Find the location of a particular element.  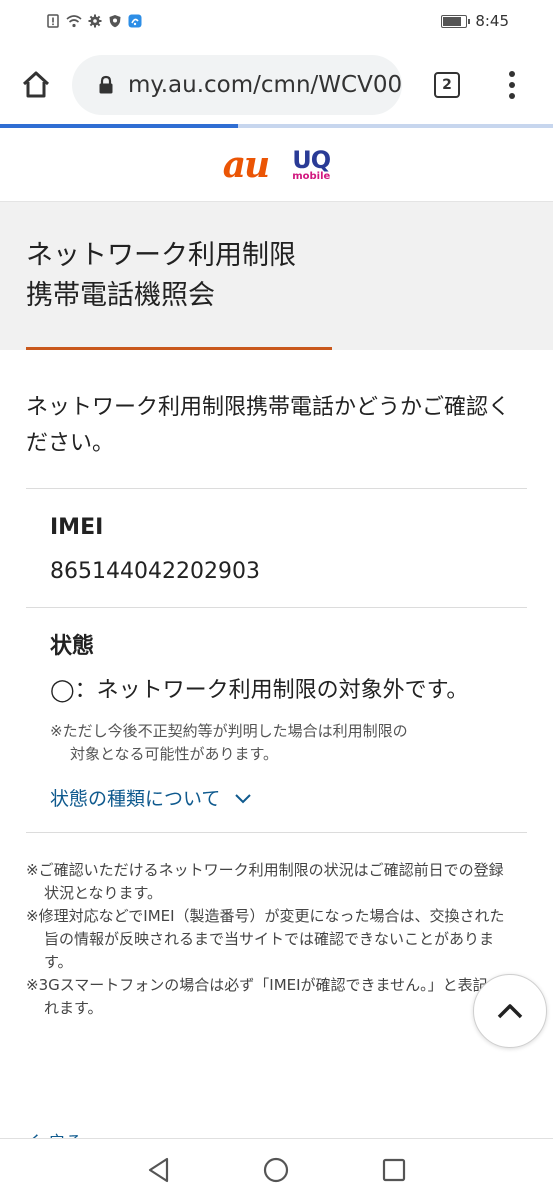

page-title-line1: ネットワーク利用制限 is located at coordinates (161, 255).